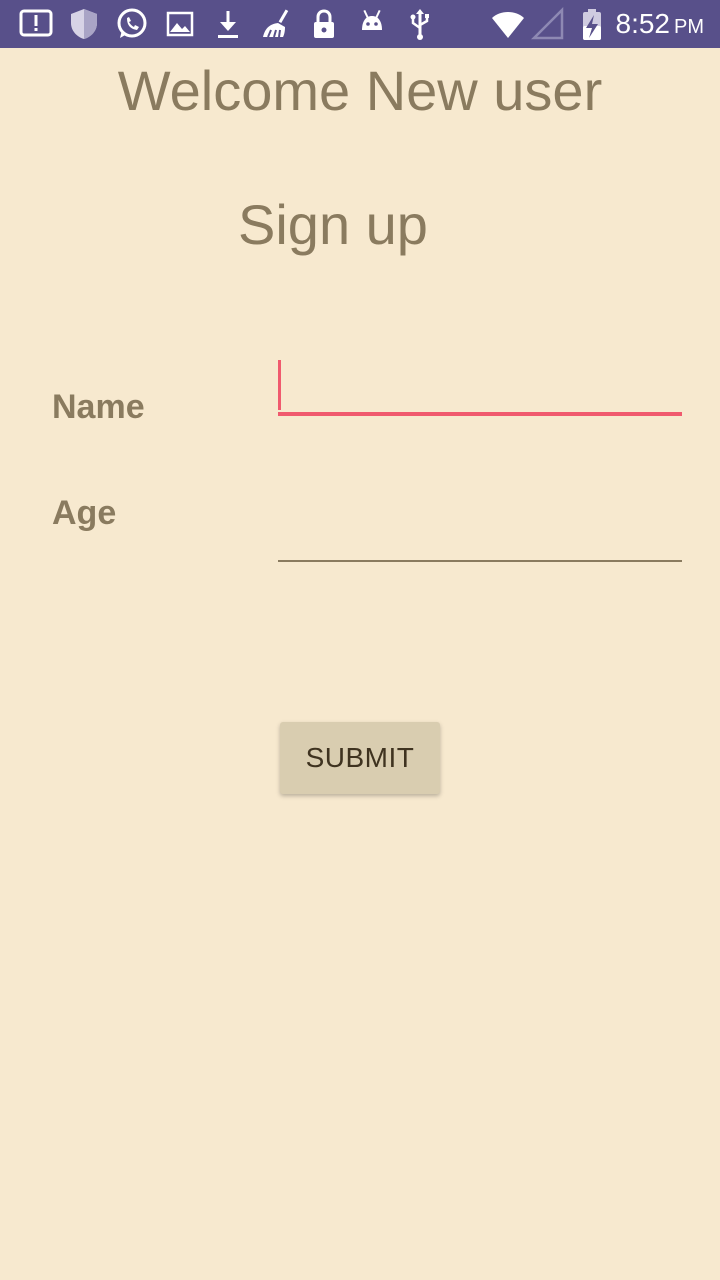 This screenshot has width=720, height=1280. What do you see at coordinates (548, 24) in the screenshot?
I see `signal-icon` at bounding box center [548, 24].